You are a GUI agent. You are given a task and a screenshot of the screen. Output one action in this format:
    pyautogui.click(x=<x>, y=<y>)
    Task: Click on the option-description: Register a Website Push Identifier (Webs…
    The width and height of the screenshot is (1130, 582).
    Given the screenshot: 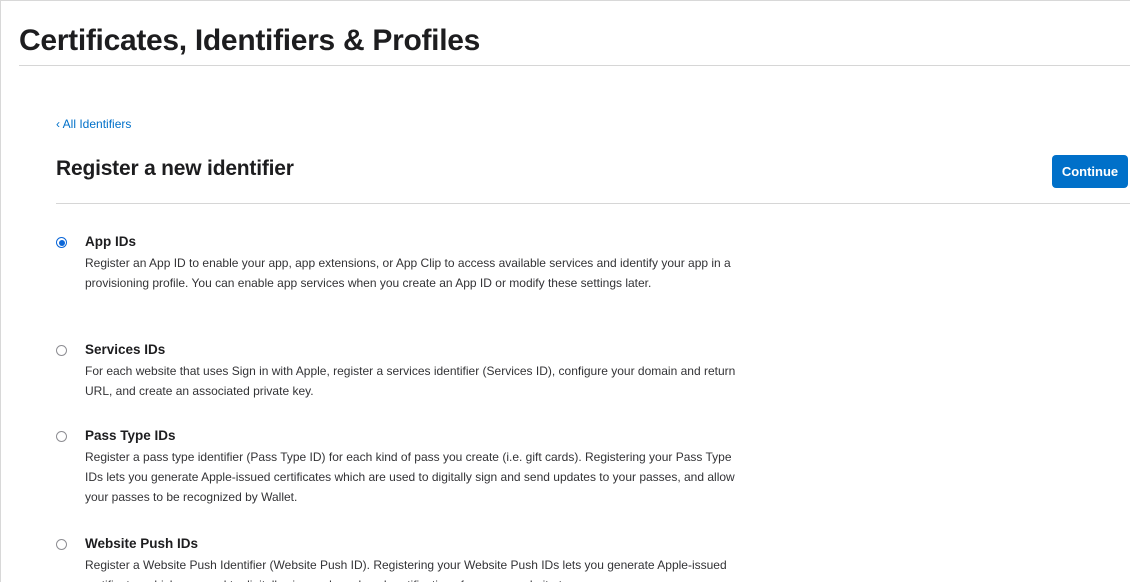 What is the action you would take?
    pyautogui.click(x=406, y=570)
    